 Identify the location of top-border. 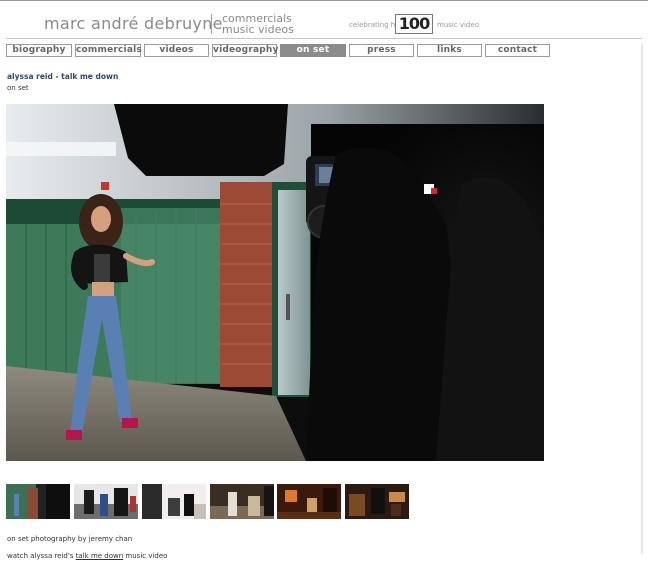
(324, 0).